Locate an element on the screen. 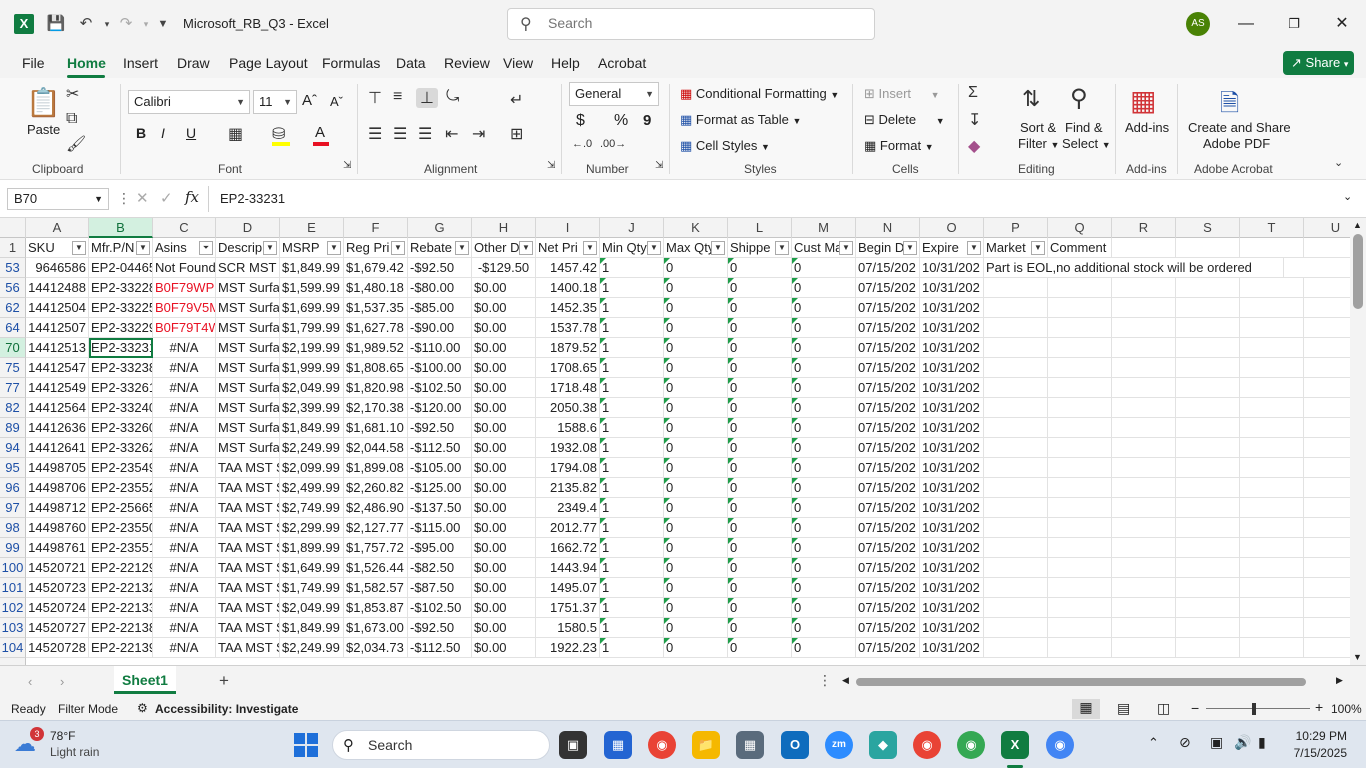  underline-button: U is located at coordinates (191, 133).